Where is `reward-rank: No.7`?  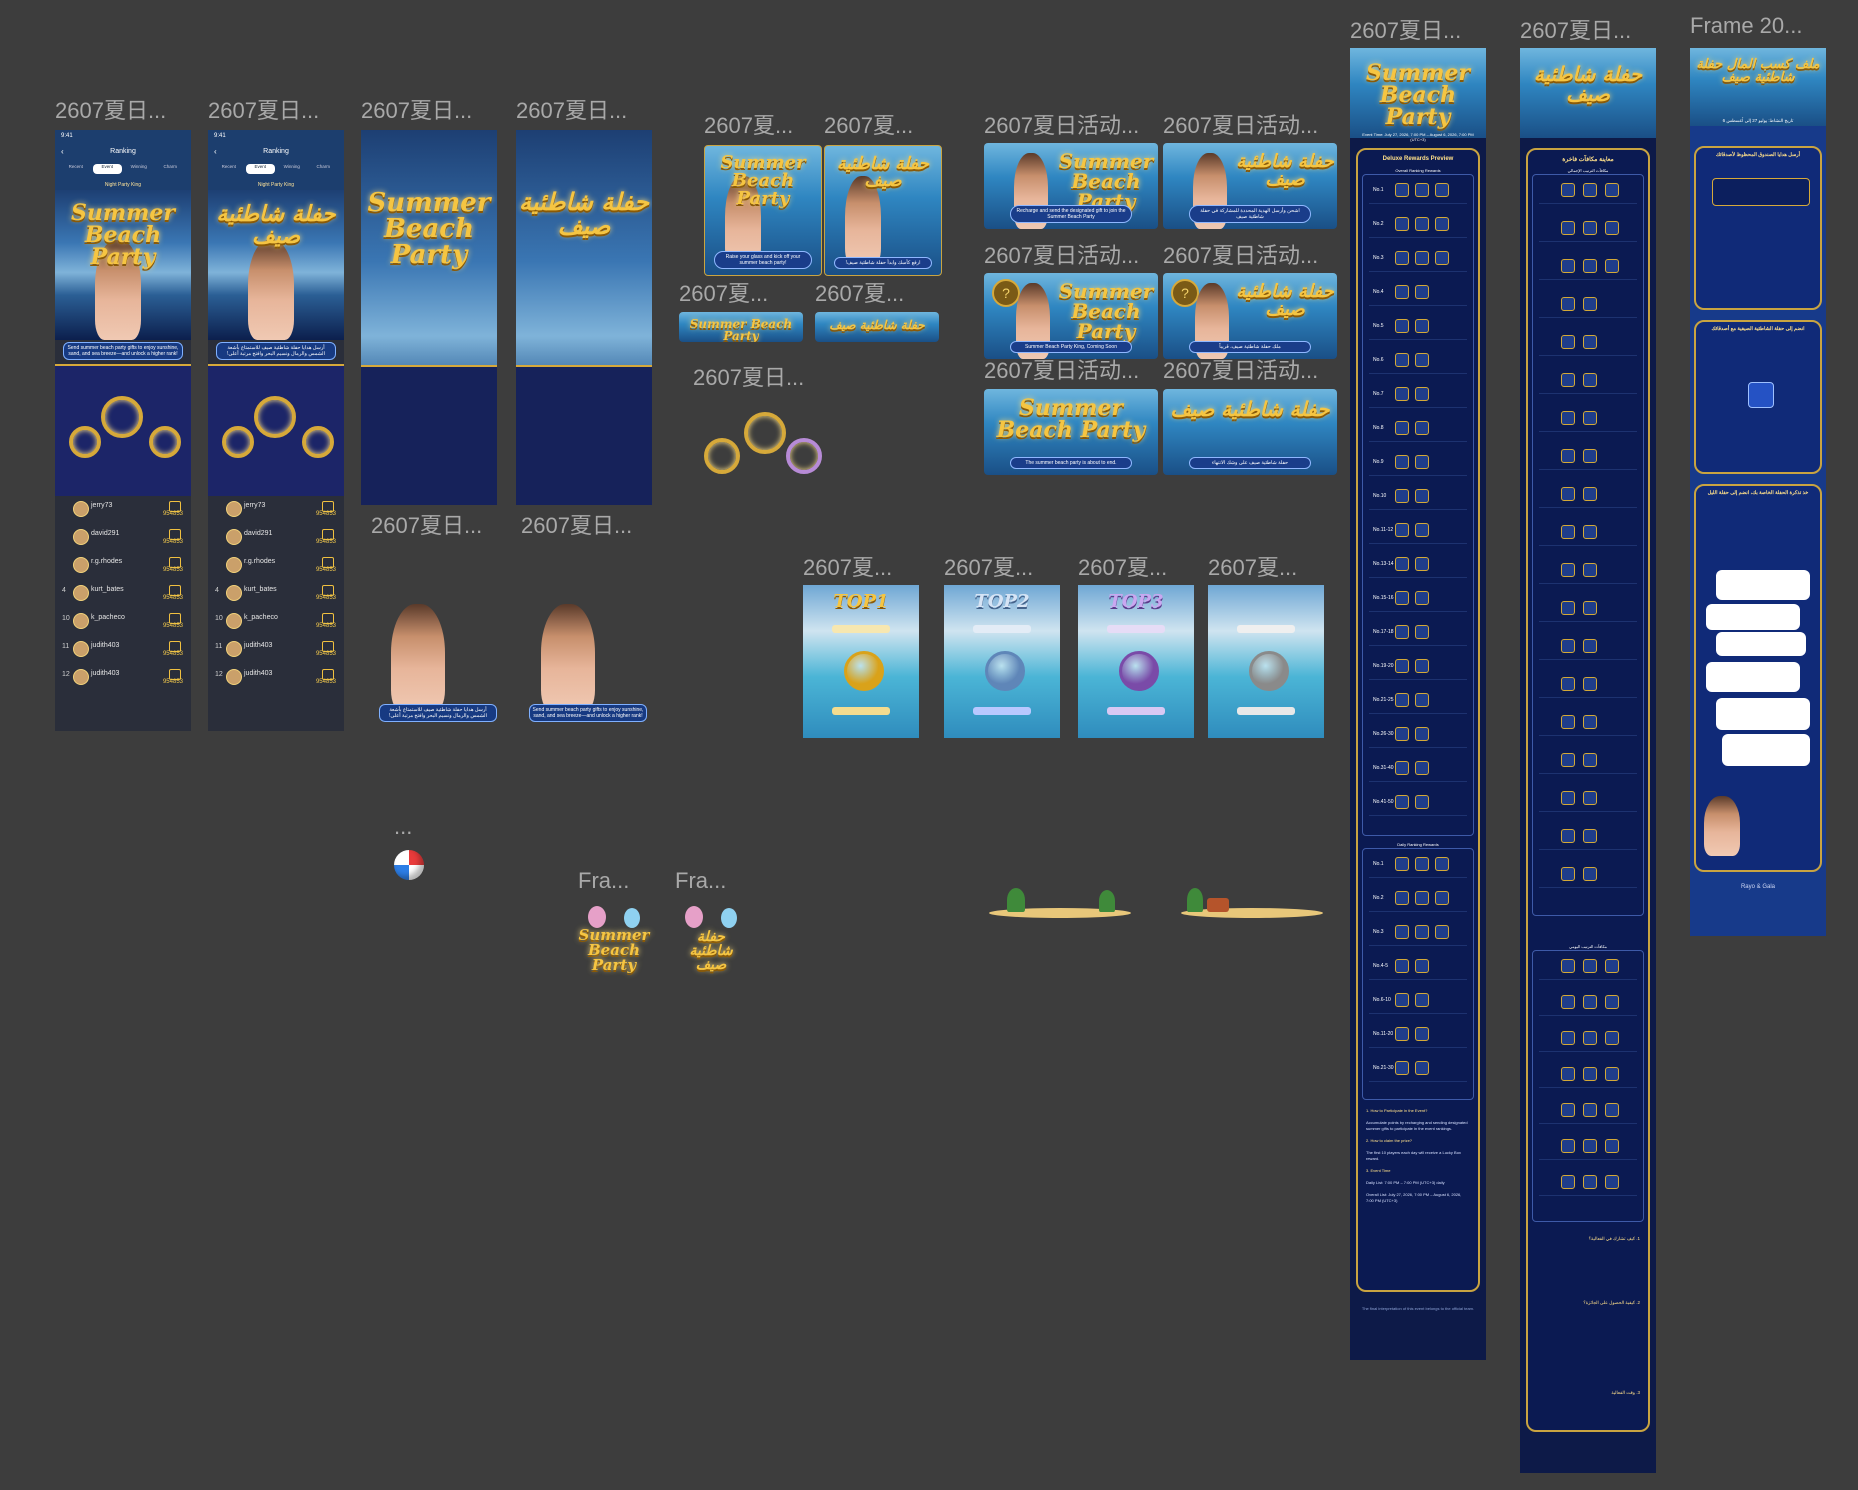 reward-rank: No.7 is located at coordinates (1378, 394).